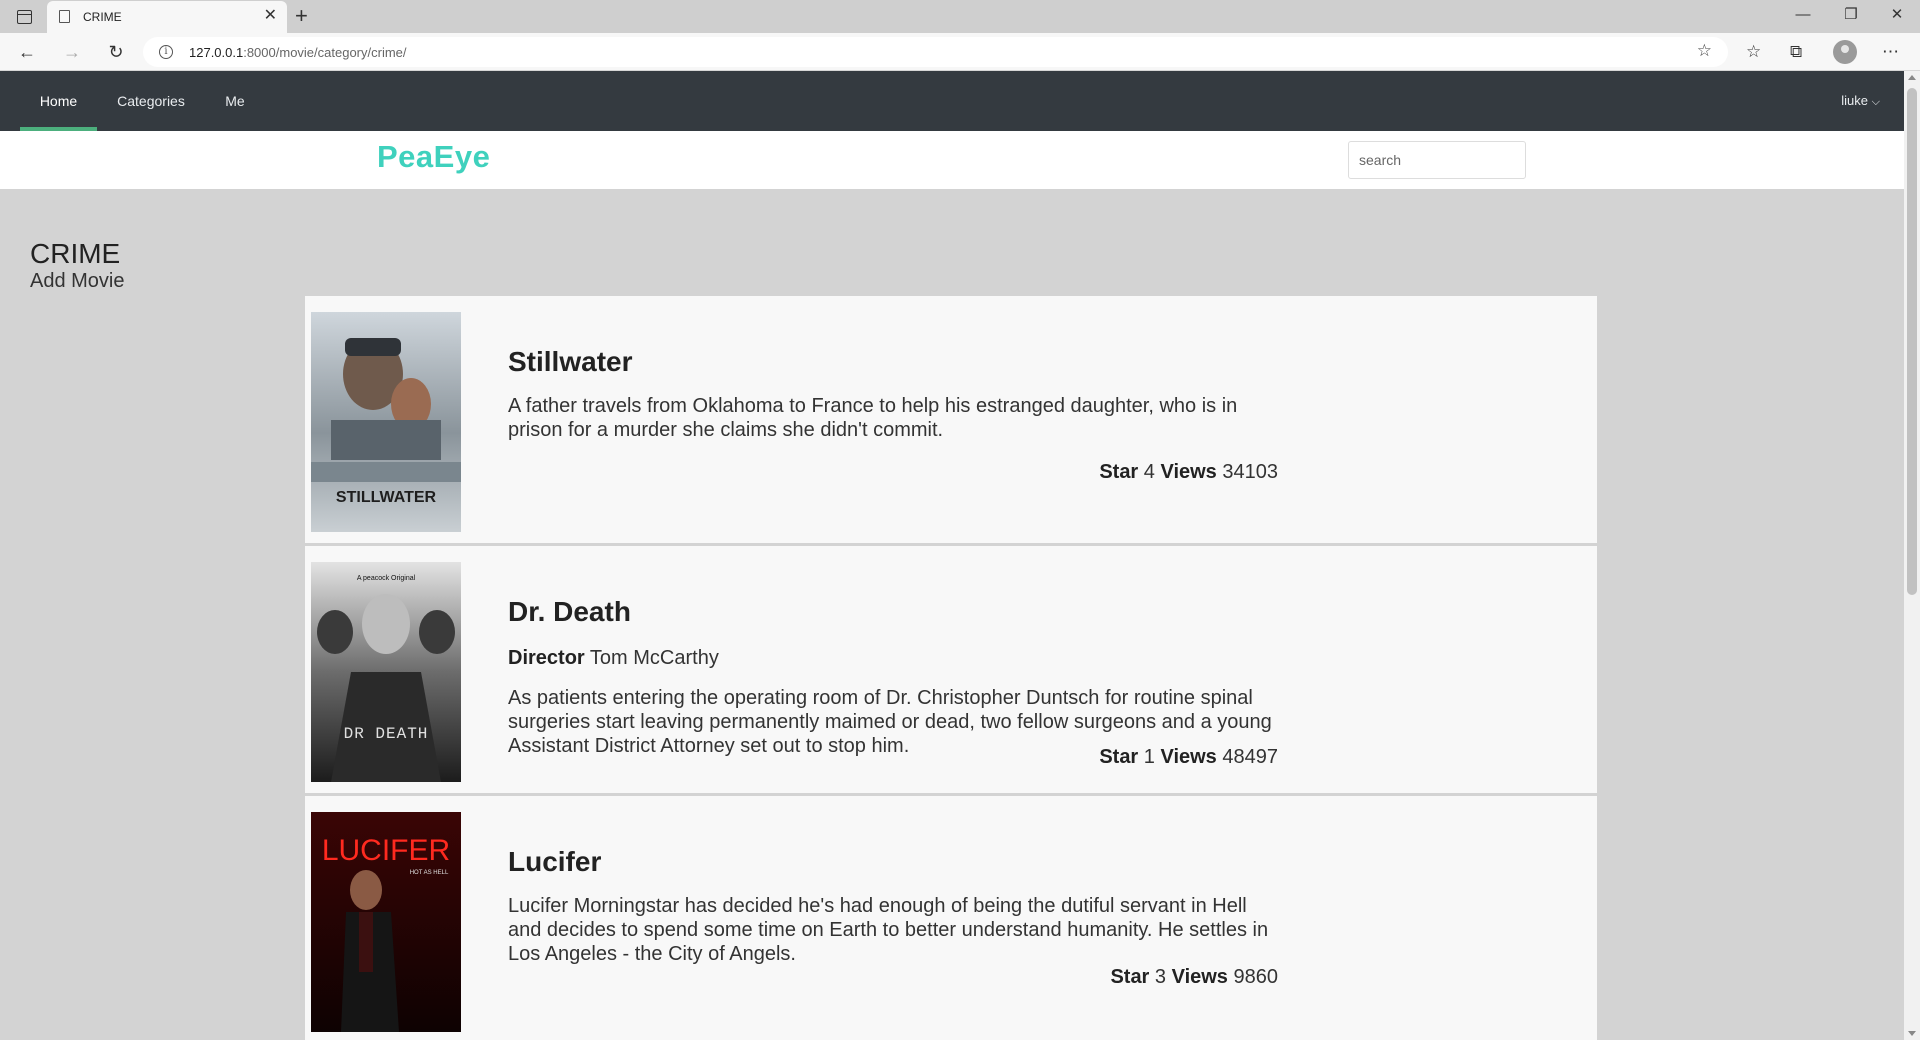 Image resolution: width=1920 pixels, height=1040 pixels. Describe the element at coordinates (893, 977) in the screenshot. I see `movie-stats: Star 3 Views 9860` at that location.